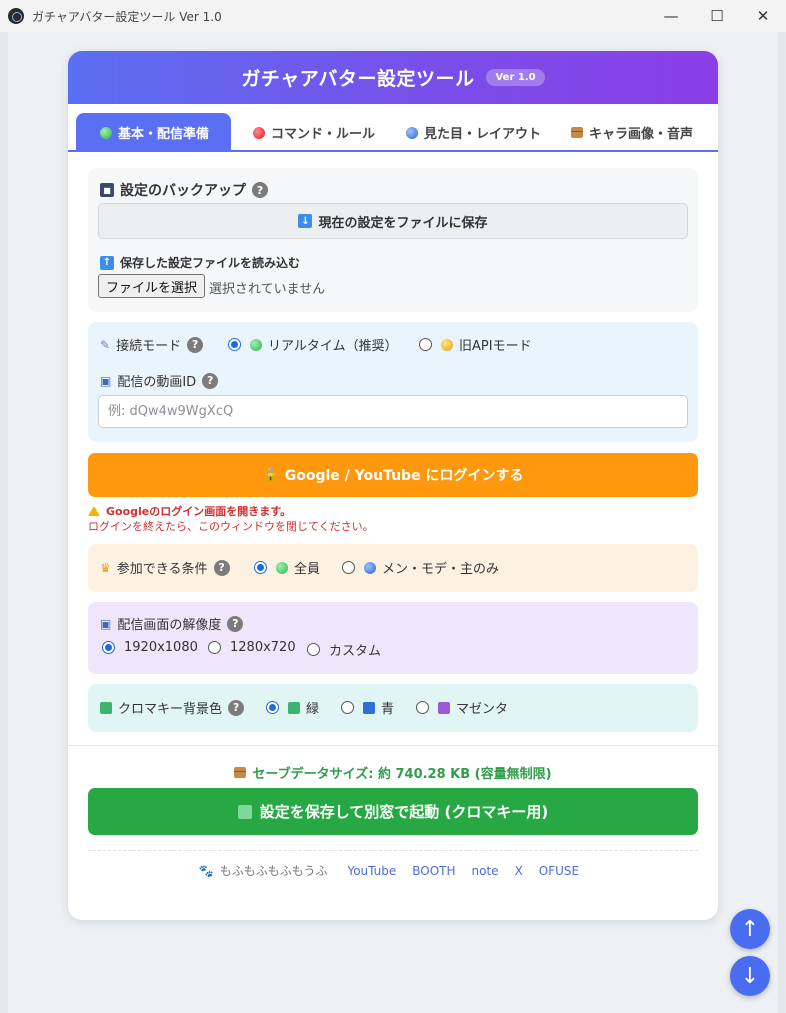  What do you see at coordinates (157, 382) in the screenshot?
I see `video-id-text: 配信の動画ID` at bounding box center [157, 382].